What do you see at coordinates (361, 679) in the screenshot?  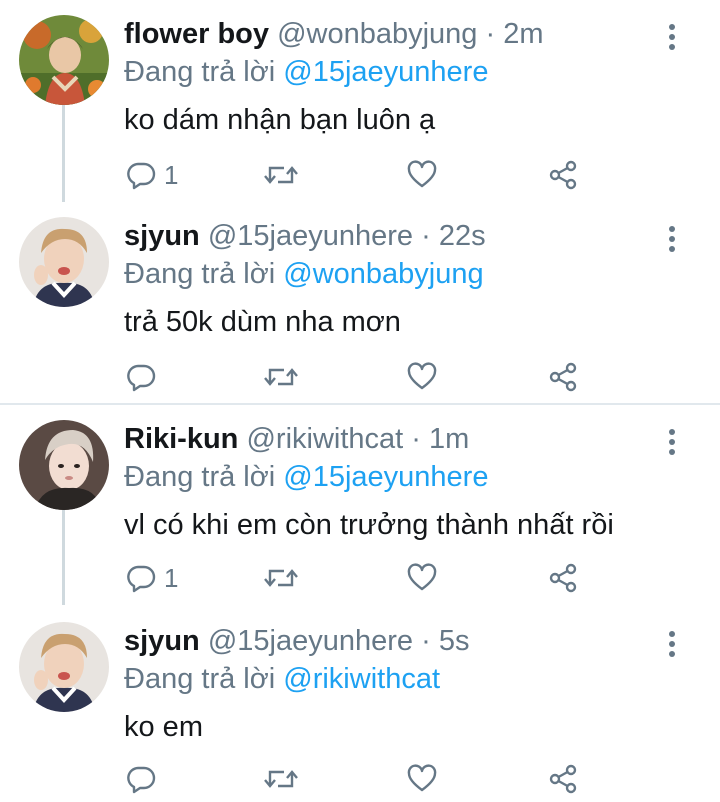 I see `replying-to-handle: @rikiwithcat` at bounding box center [361, 679].